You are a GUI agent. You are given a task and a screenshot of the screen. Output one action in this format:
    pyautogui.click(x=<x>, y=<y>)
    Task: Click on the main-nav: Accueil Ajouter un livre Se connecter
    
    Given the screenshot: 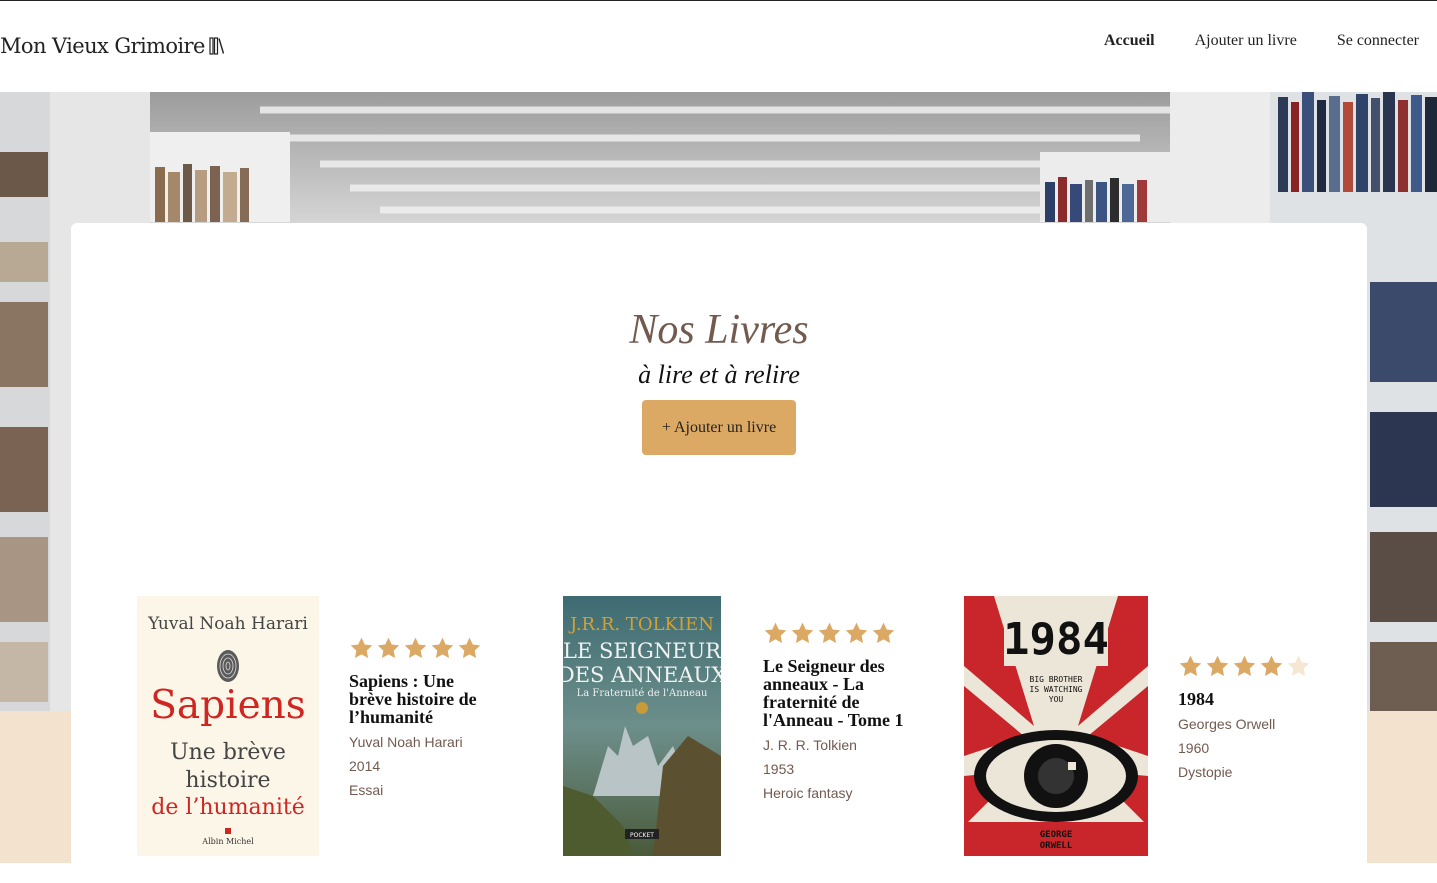 What is the action you would take?
    pyautogui.click(x=1261, y=41)
    